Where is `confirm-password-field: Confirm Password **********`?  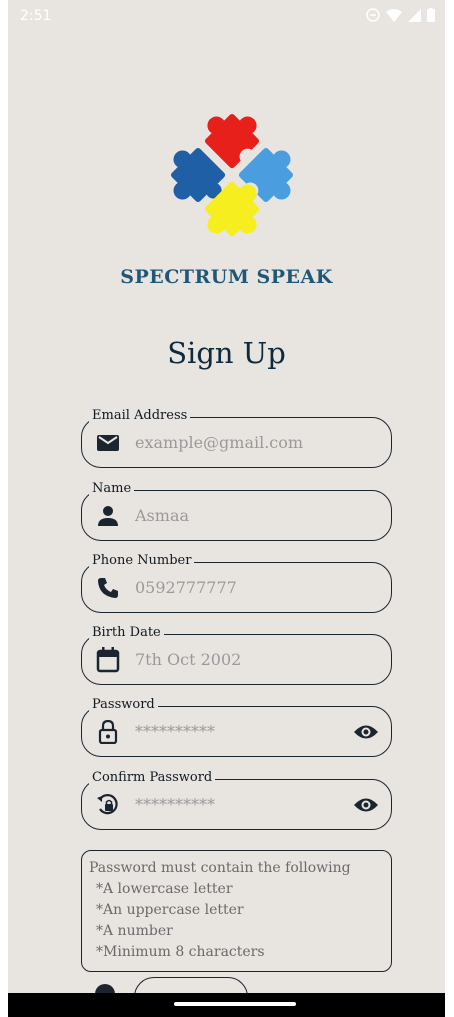 confirm-password-field: Confirm Password ********** is located at coordinates (236, 799).